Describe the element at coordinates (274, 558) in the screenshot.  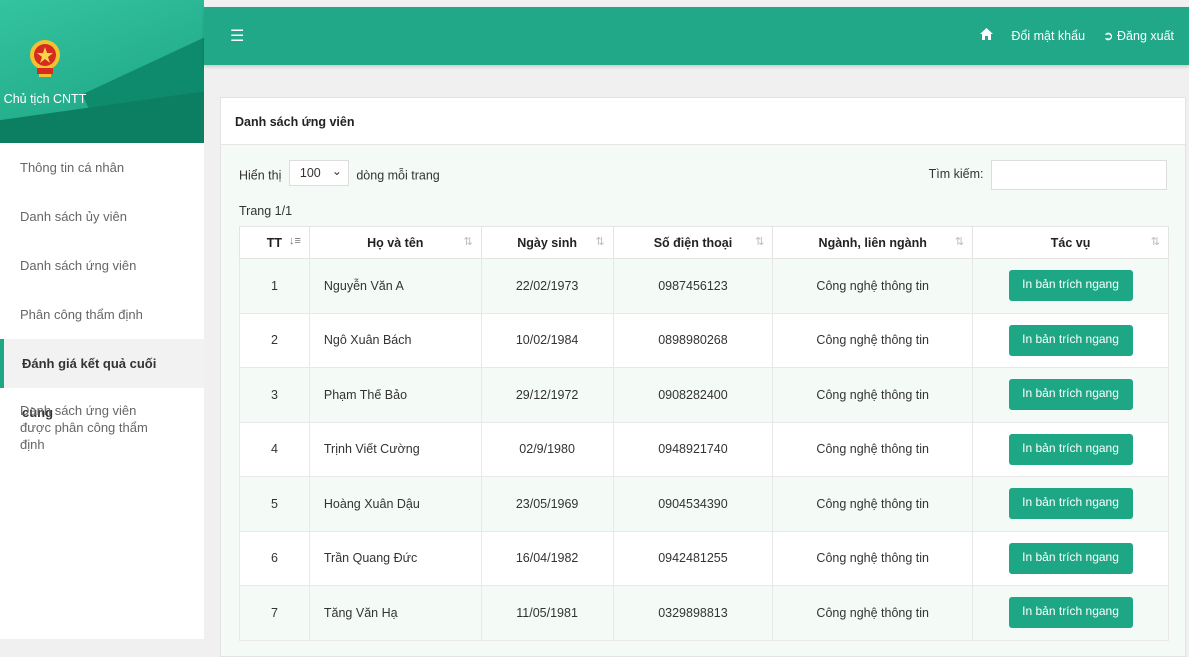
I see `cell-tt: 6` at that location.